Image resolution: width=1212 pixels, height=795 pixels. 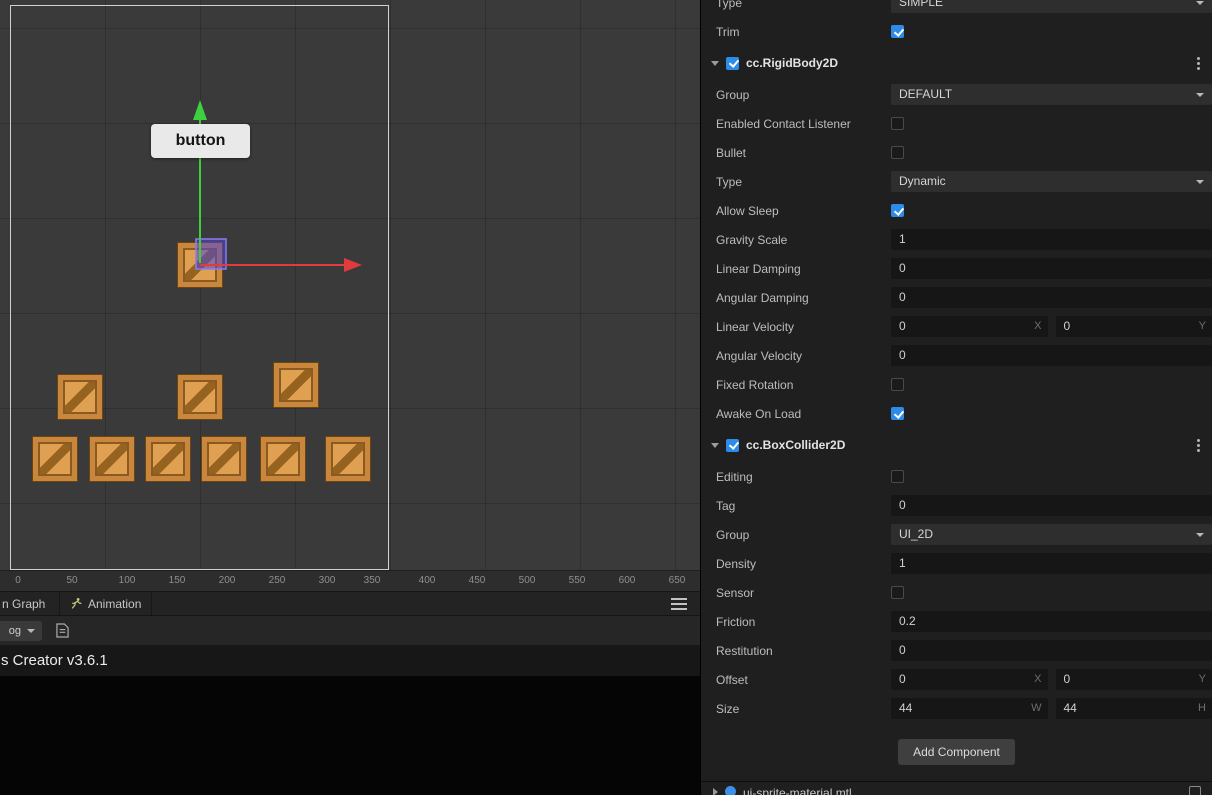 I want to click on material-asset-row: ui-sprite-material.mtl, so click(x=956, y=788).